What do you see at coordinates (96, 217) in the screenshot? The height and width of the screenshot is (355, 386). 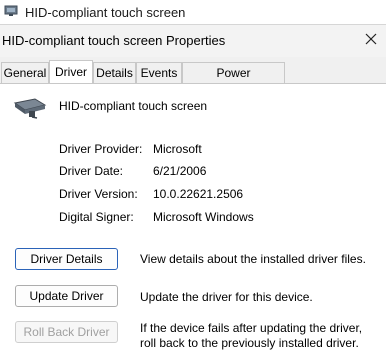 I see `digital-signer-label: Digital Signer:` at bounding box center [96, 217].